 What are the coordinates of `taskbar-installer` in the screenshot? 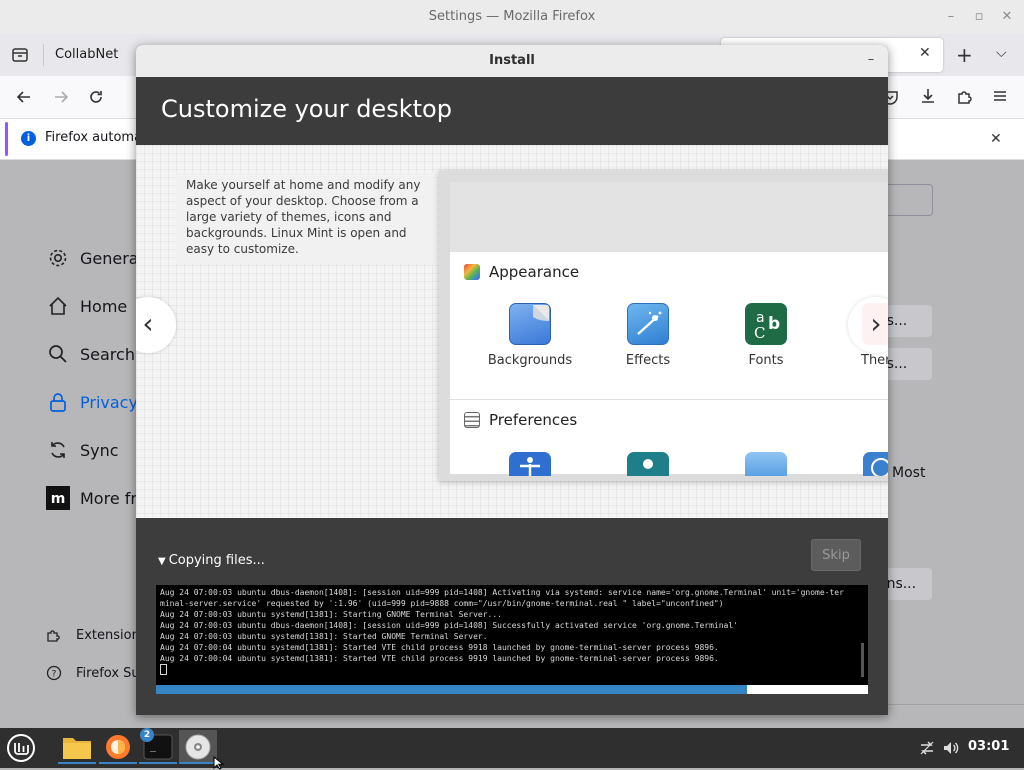 It's located at (198, 747).